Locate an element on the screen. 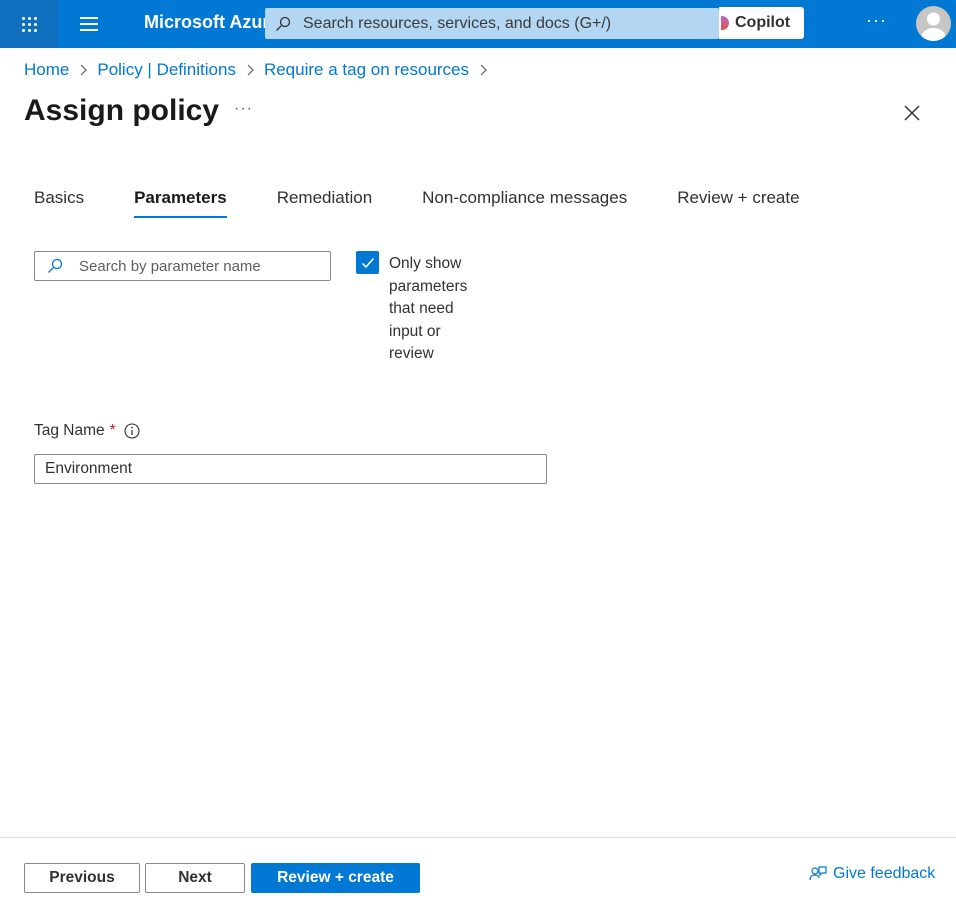 The height and width of the screenshot is (901, 956). breadcrumb-policy-definitions: Policy | Definitions is located at coordinates (166, 70).